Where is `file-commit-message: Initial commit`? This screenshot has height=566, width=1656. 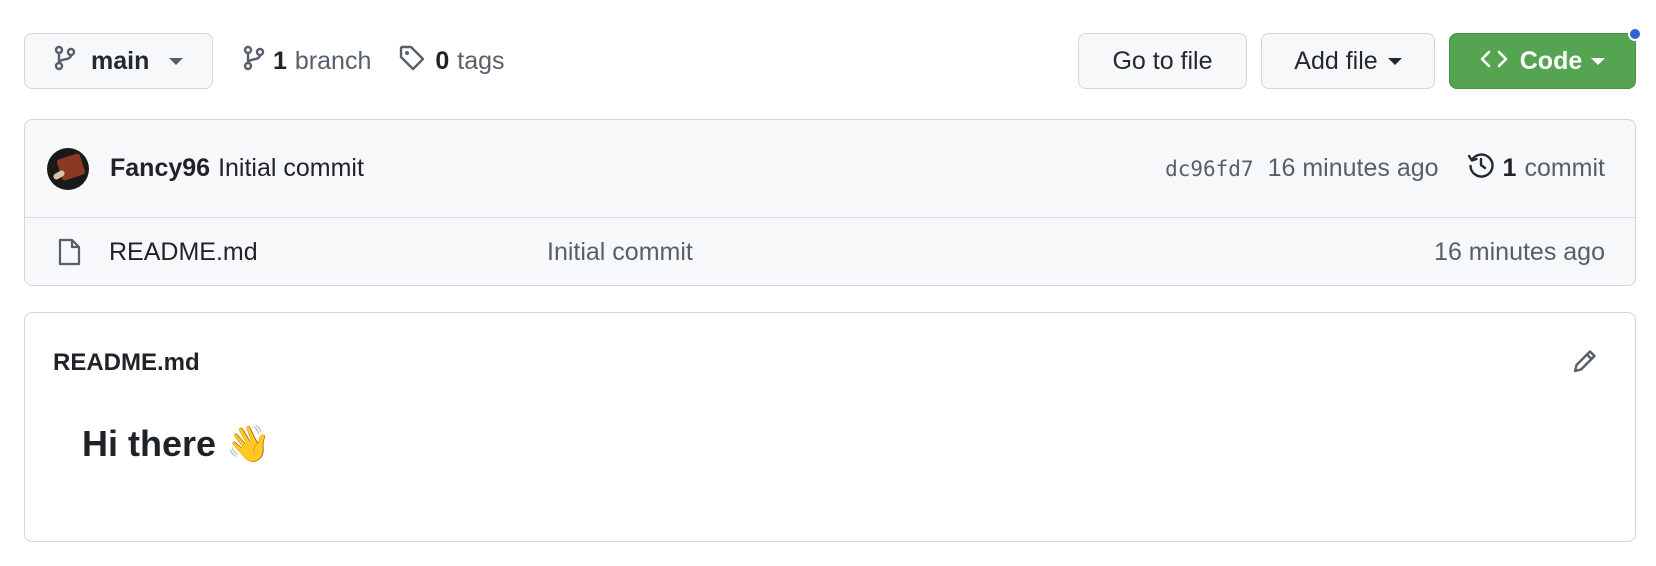
file-commit-message: Initial commit is located at coordinates (620, 252).